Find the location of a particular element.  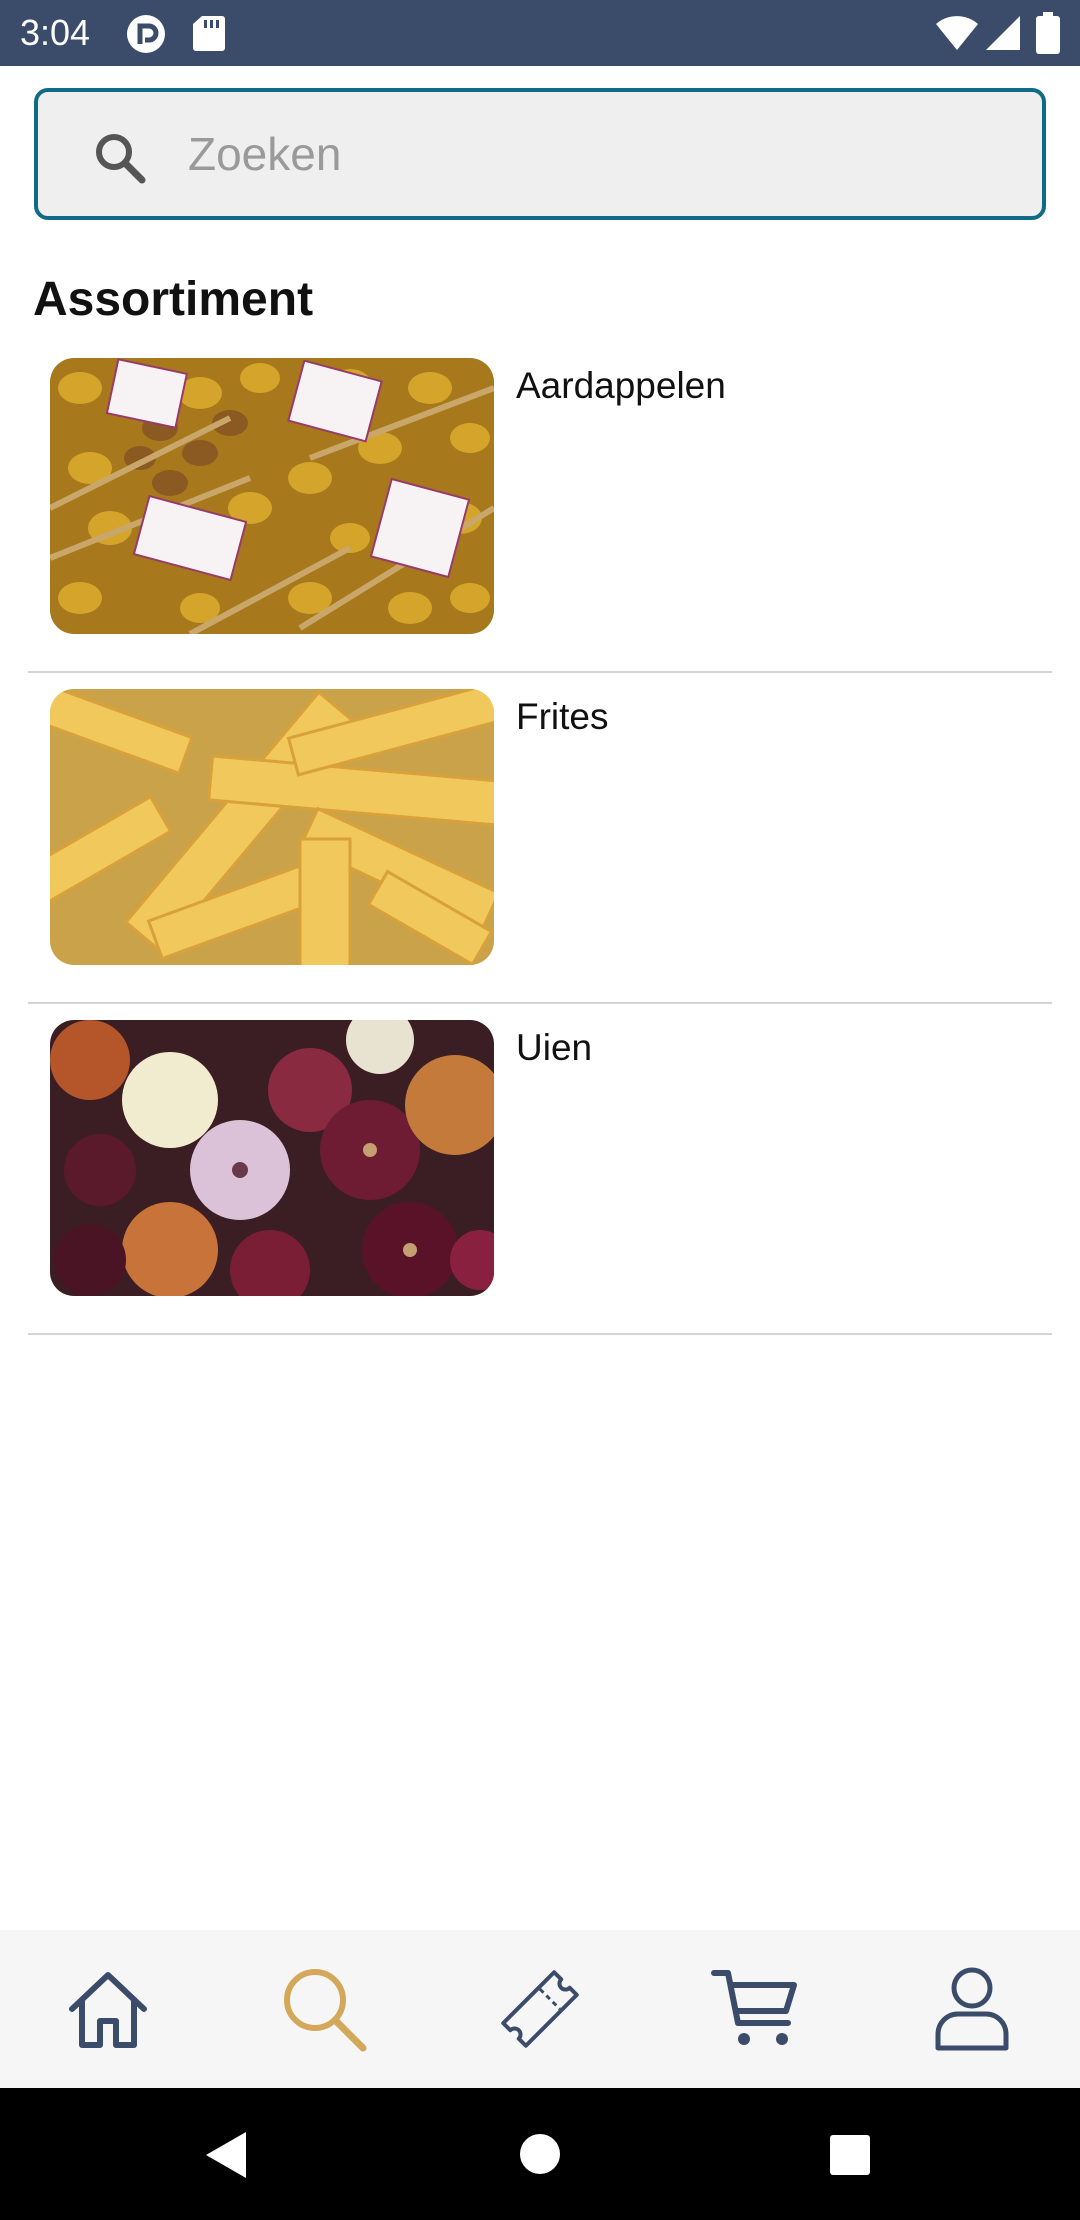

nav-home-button is located at coordinates (108, 2009).